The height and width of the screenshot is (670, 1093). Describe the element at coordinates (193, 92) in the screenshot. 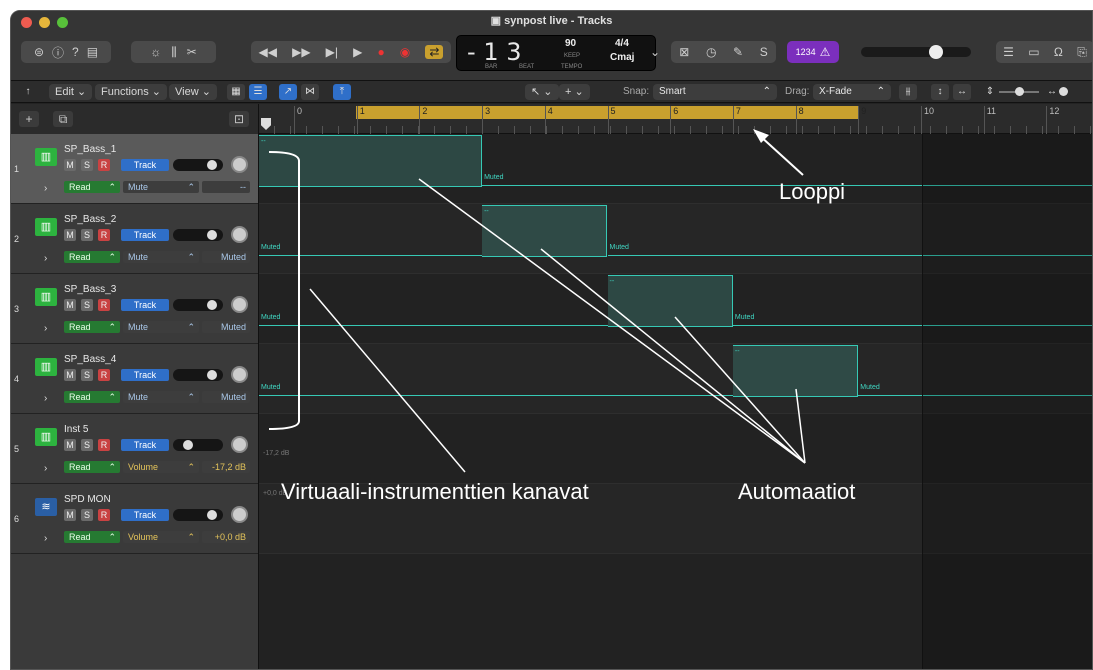

I see `view-menu: View ⌄` at that location.